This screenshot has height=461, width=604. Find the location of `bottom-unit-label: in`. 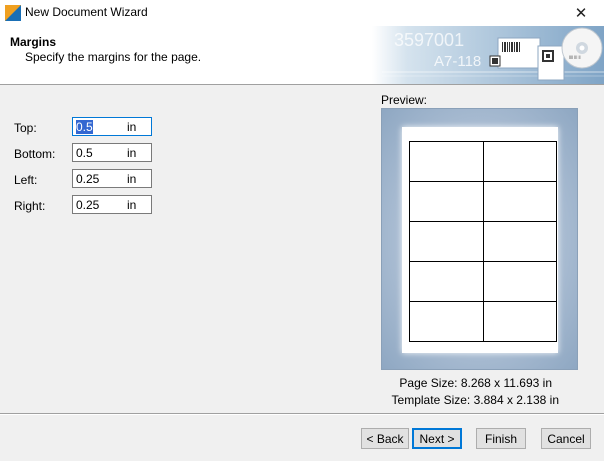

bottom-unit-label: in is located at coordinates (132, 153).